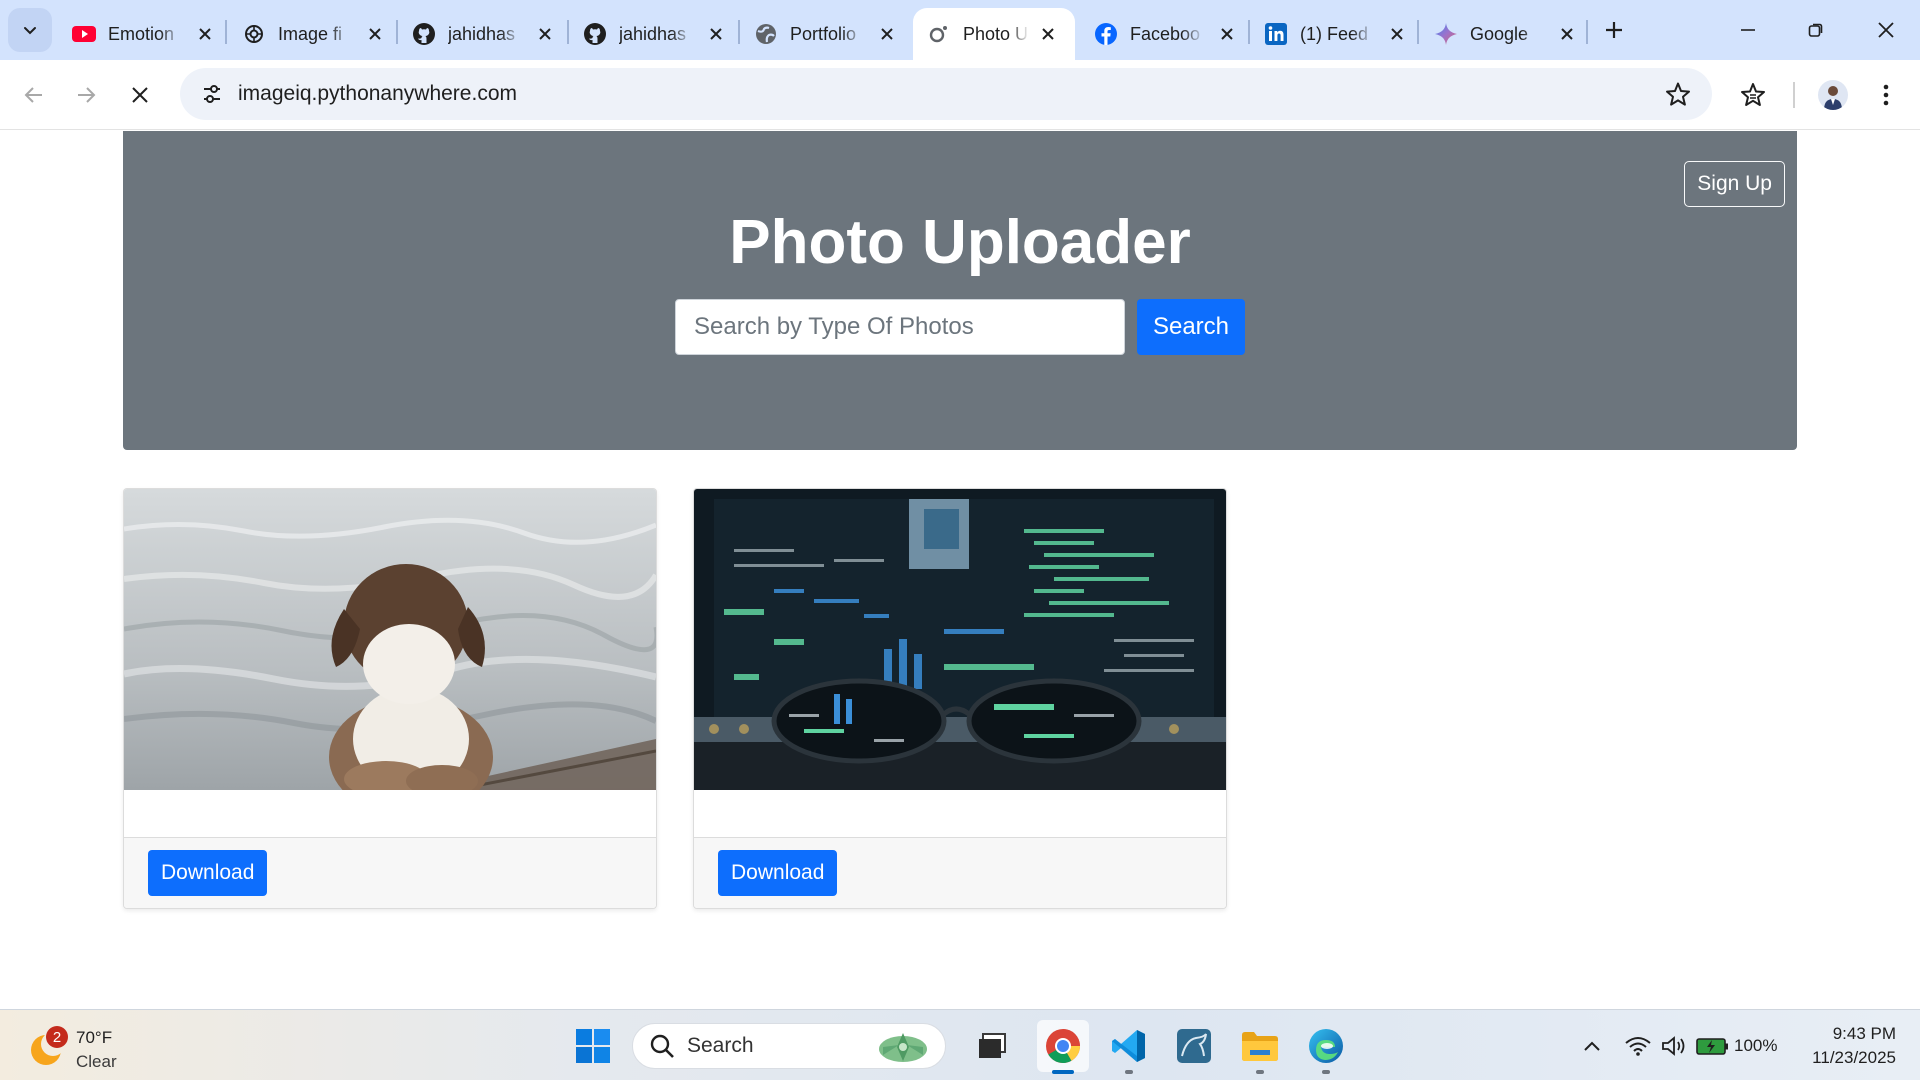 The image size is (1920, 1080). I want to click on sign-up-button: Sign Up, so click(1734, 184).